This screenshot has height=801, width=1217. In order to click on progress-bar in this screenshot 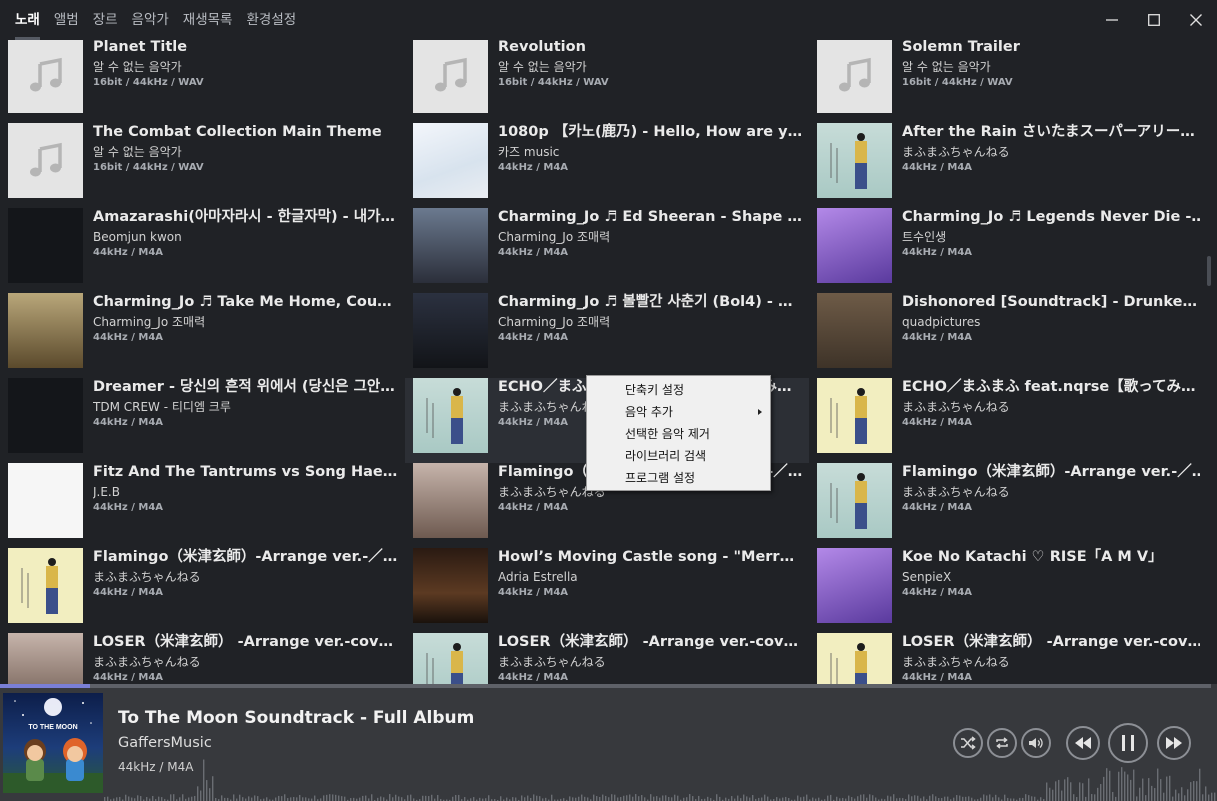, I will do `click(605, 686)`.